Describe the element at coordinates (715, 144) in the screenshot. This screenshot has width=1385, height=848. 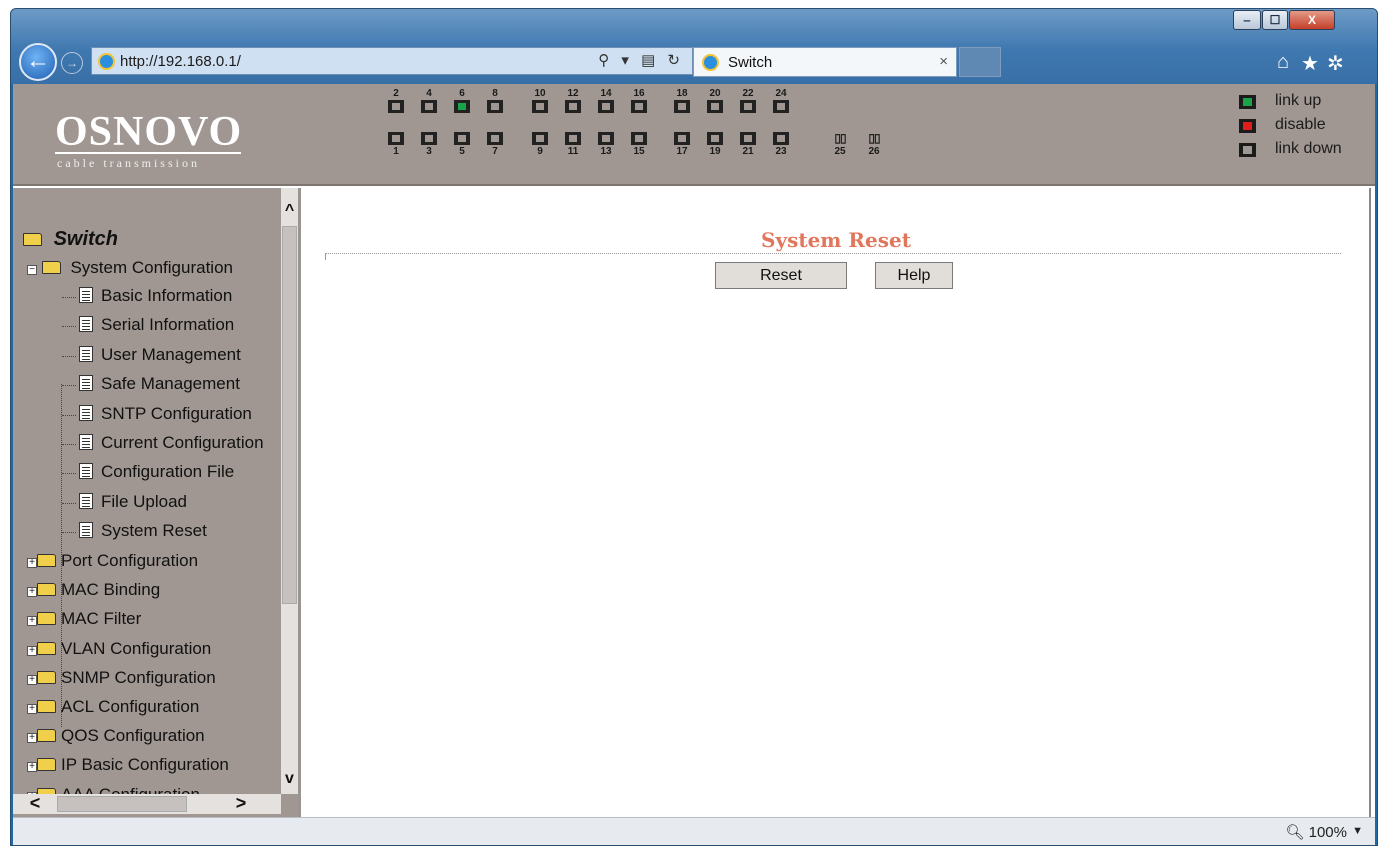
I see `port-19: 19` at that location.